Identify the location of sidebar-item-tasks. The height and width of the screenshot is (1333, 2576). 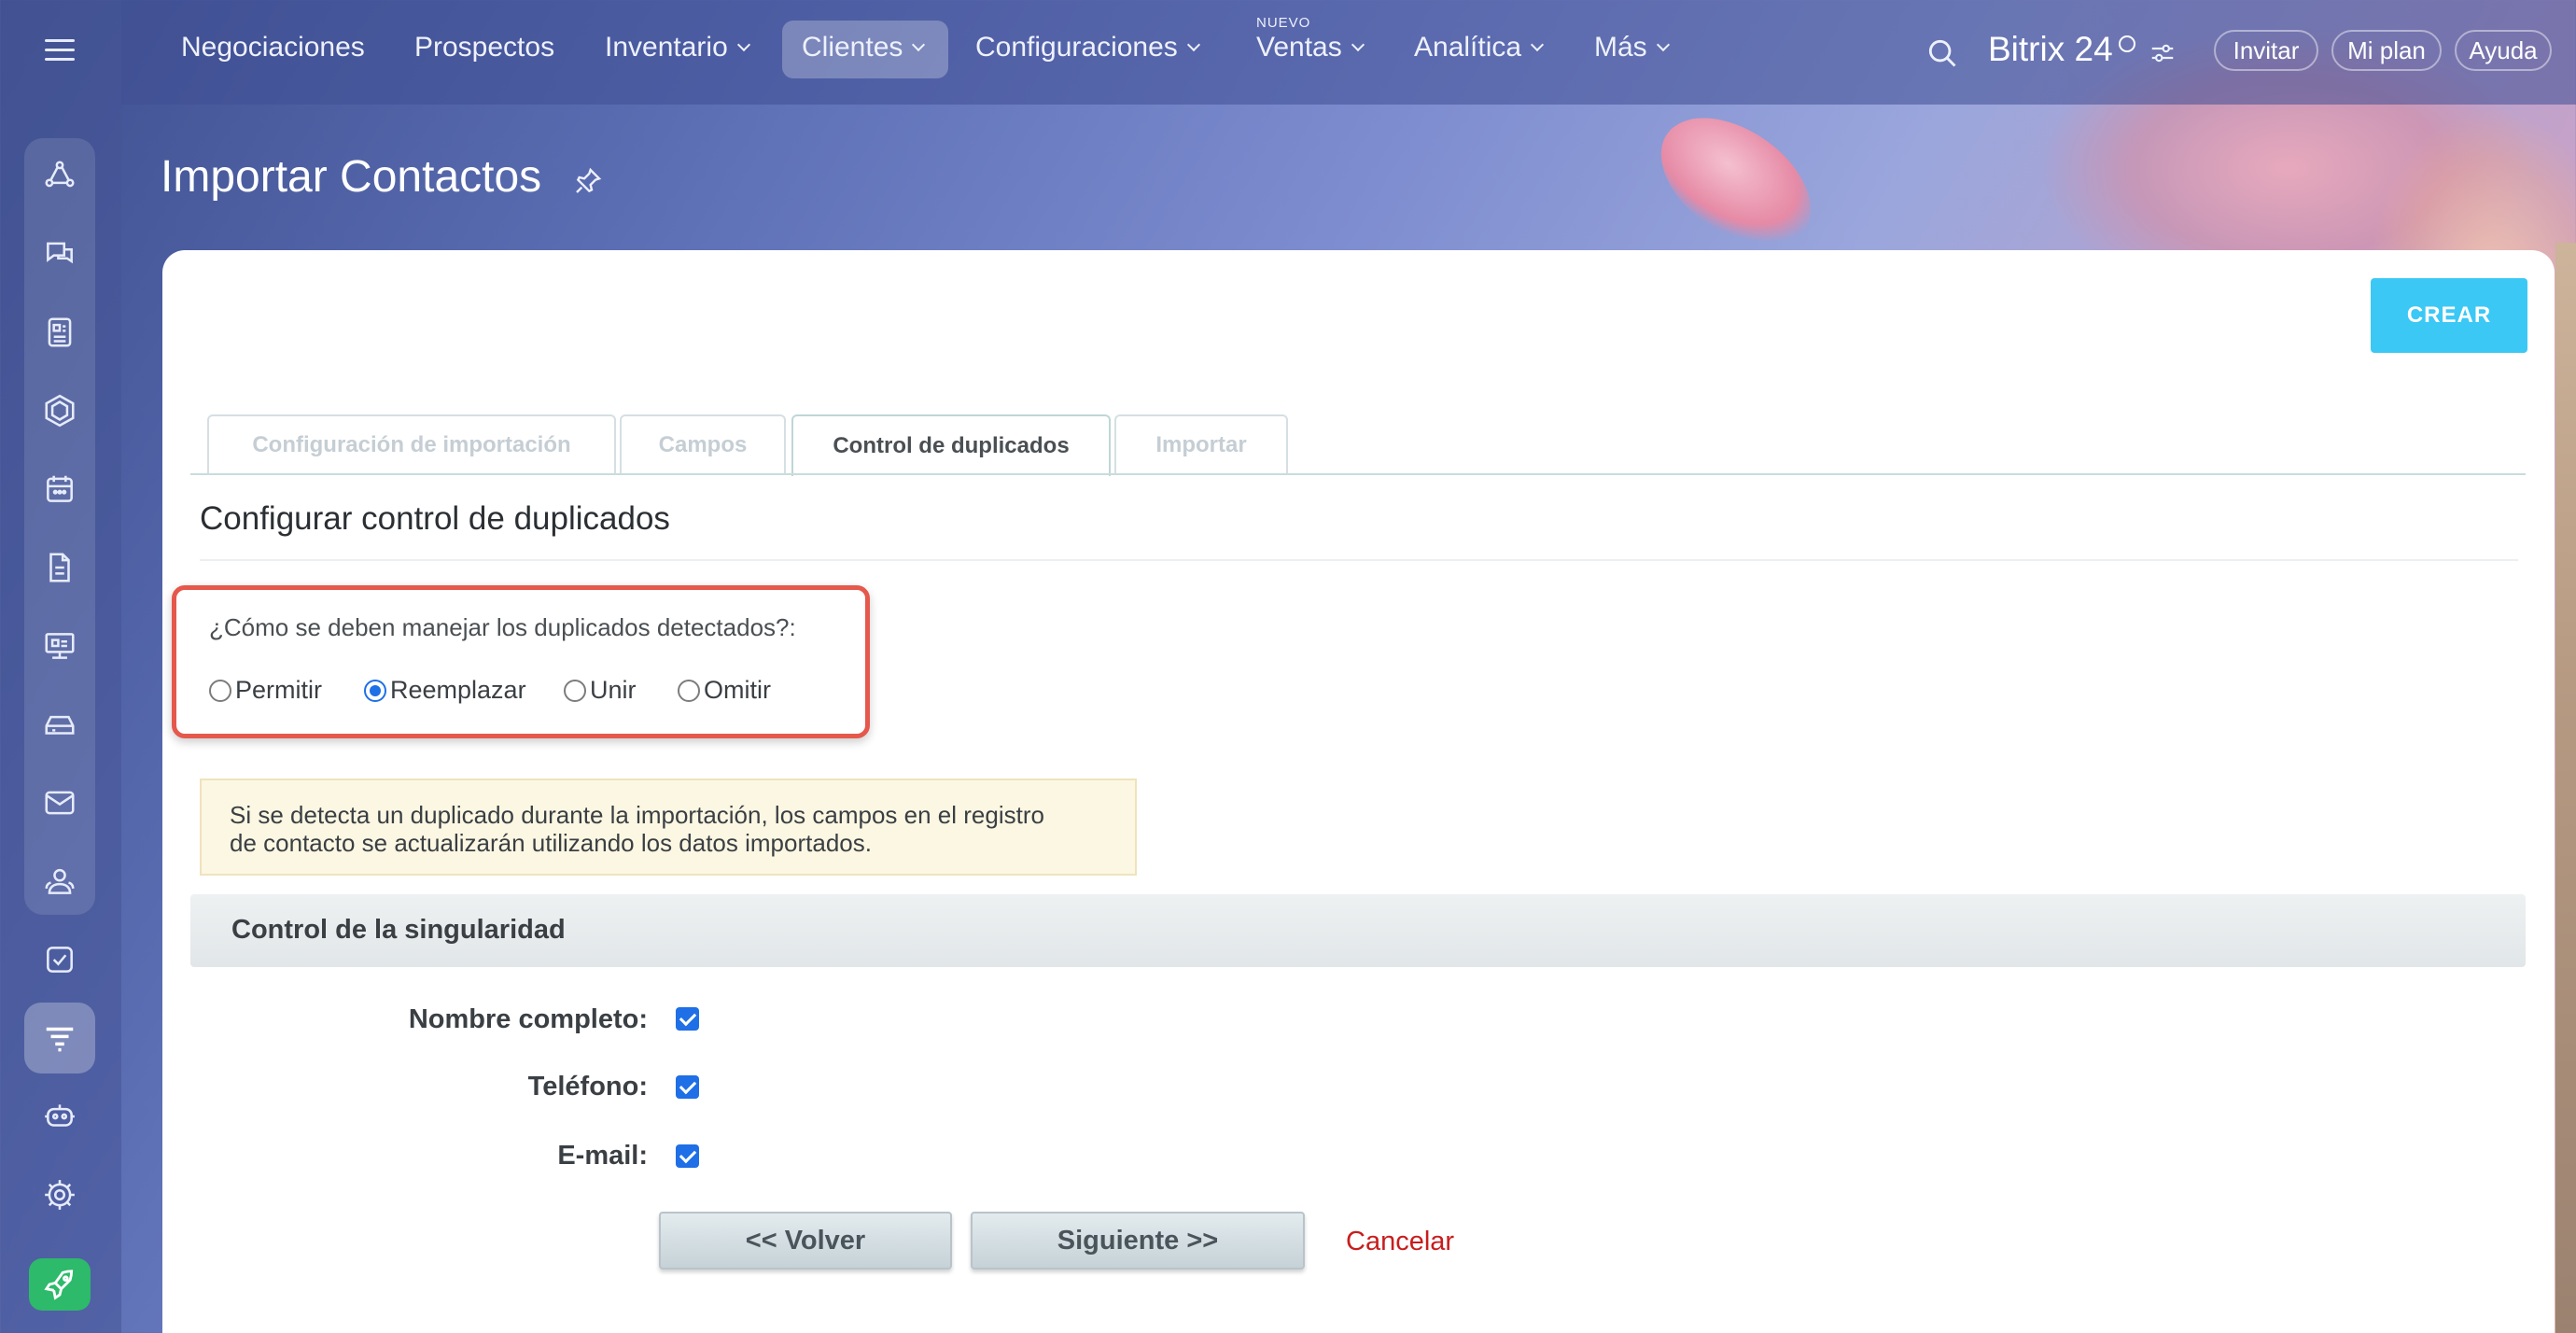
(59, 959).